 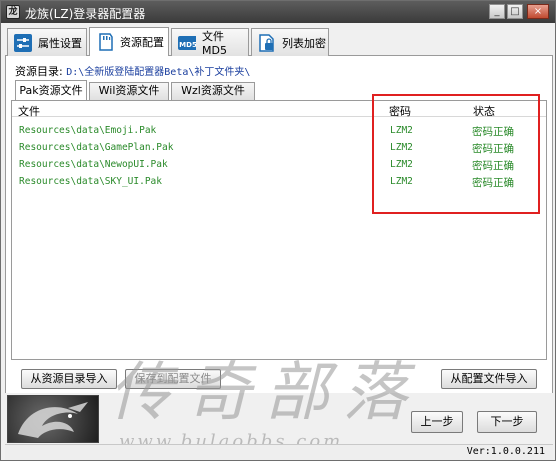 What do you see at coordinates (60, 43) in the screenshot?
I see `tab-property-settings-label: 属性设置` at bounding box center [60, 43].